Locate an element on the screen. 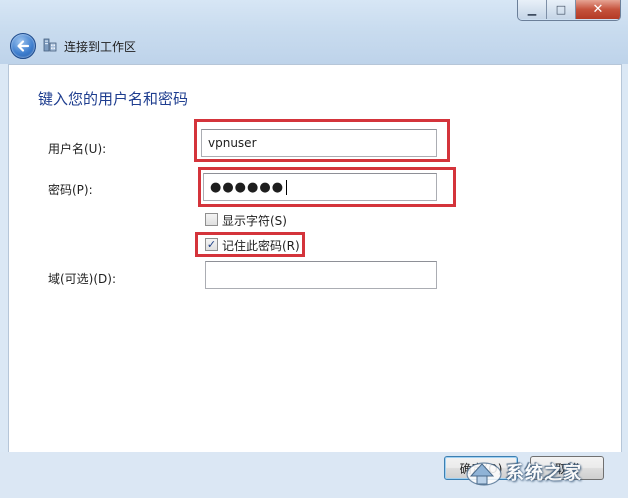 The width and height of the screenshot is (628, 498). show-characters-checkbox is located at coordinates (211, 219).